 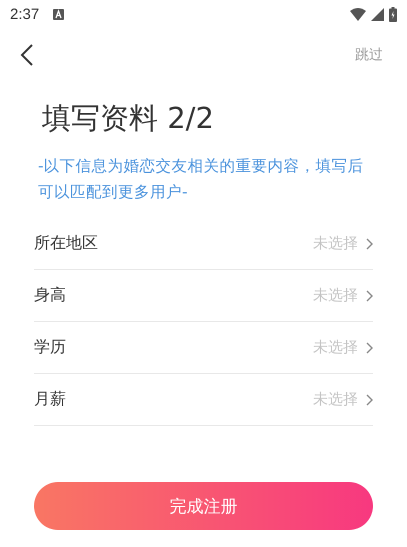 I want to click on back-button, so click(x=27, y=55).